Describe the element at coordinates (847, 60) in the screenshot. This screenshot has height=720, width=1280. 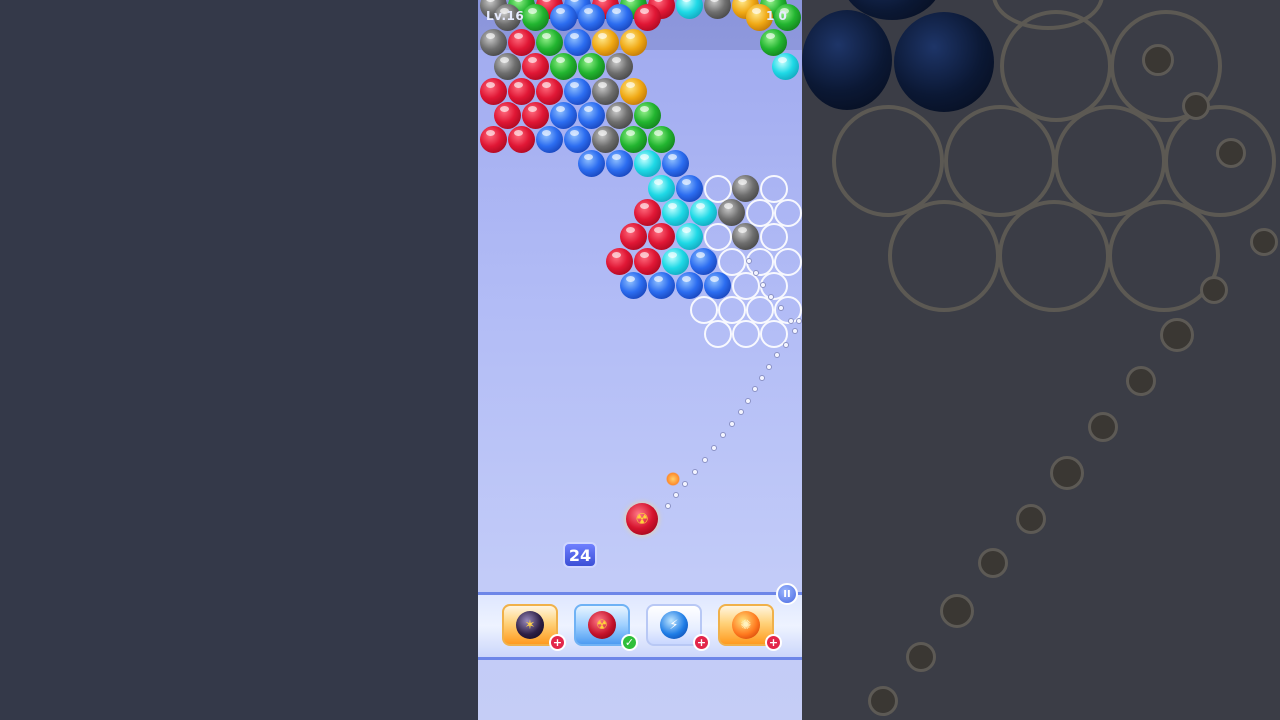
I see `ghost-bubble` at that location.